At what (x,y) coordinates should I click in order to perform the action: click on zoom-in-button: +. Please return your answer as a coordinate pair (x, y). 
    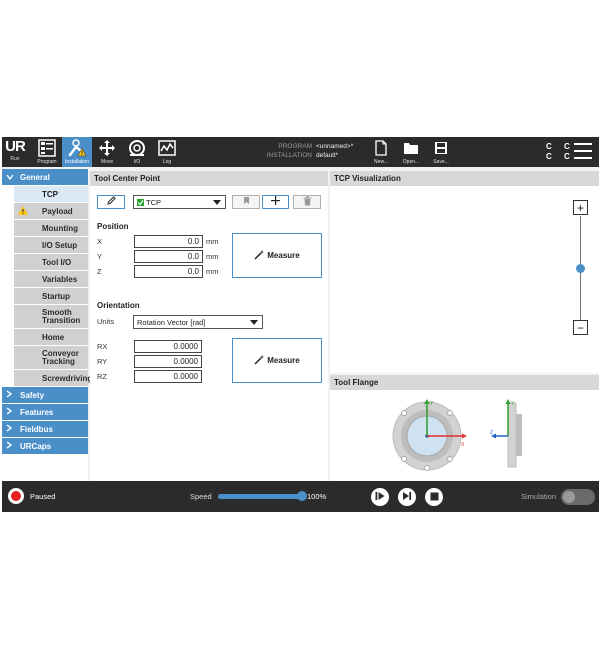
    Looking at the image, I should click on (580, 207).